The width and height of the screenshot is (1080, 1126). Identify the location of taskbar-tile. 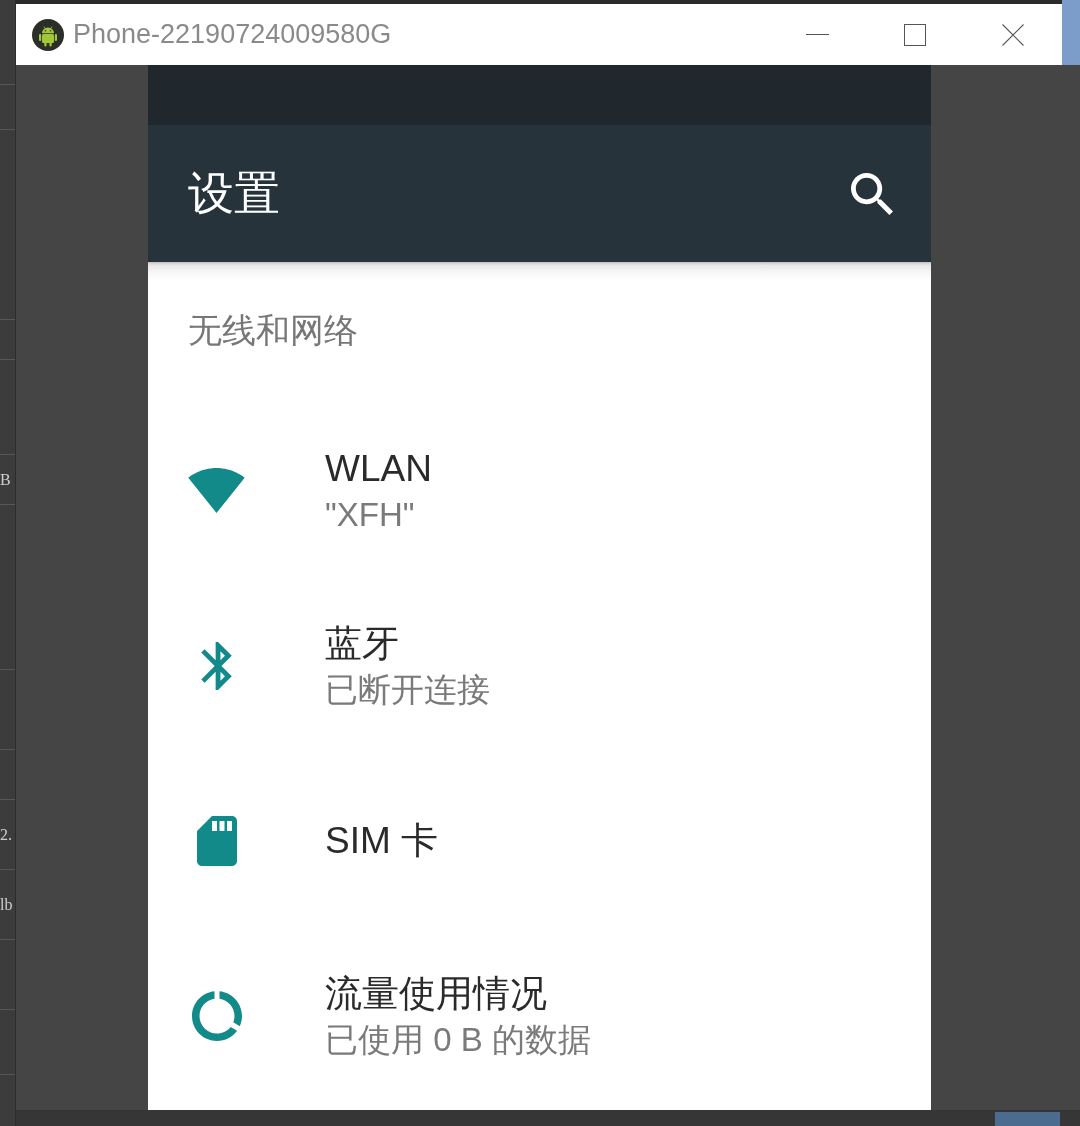
(1027, 1119).